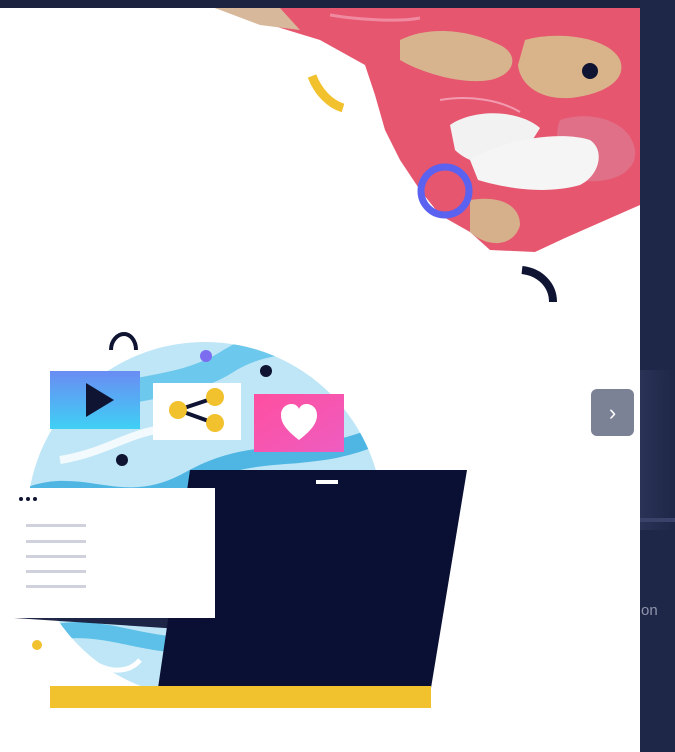  What do you see at coordinates (95, 400) in the screenshot?
I see `video-card-icon` at bounding box center [95, 400].